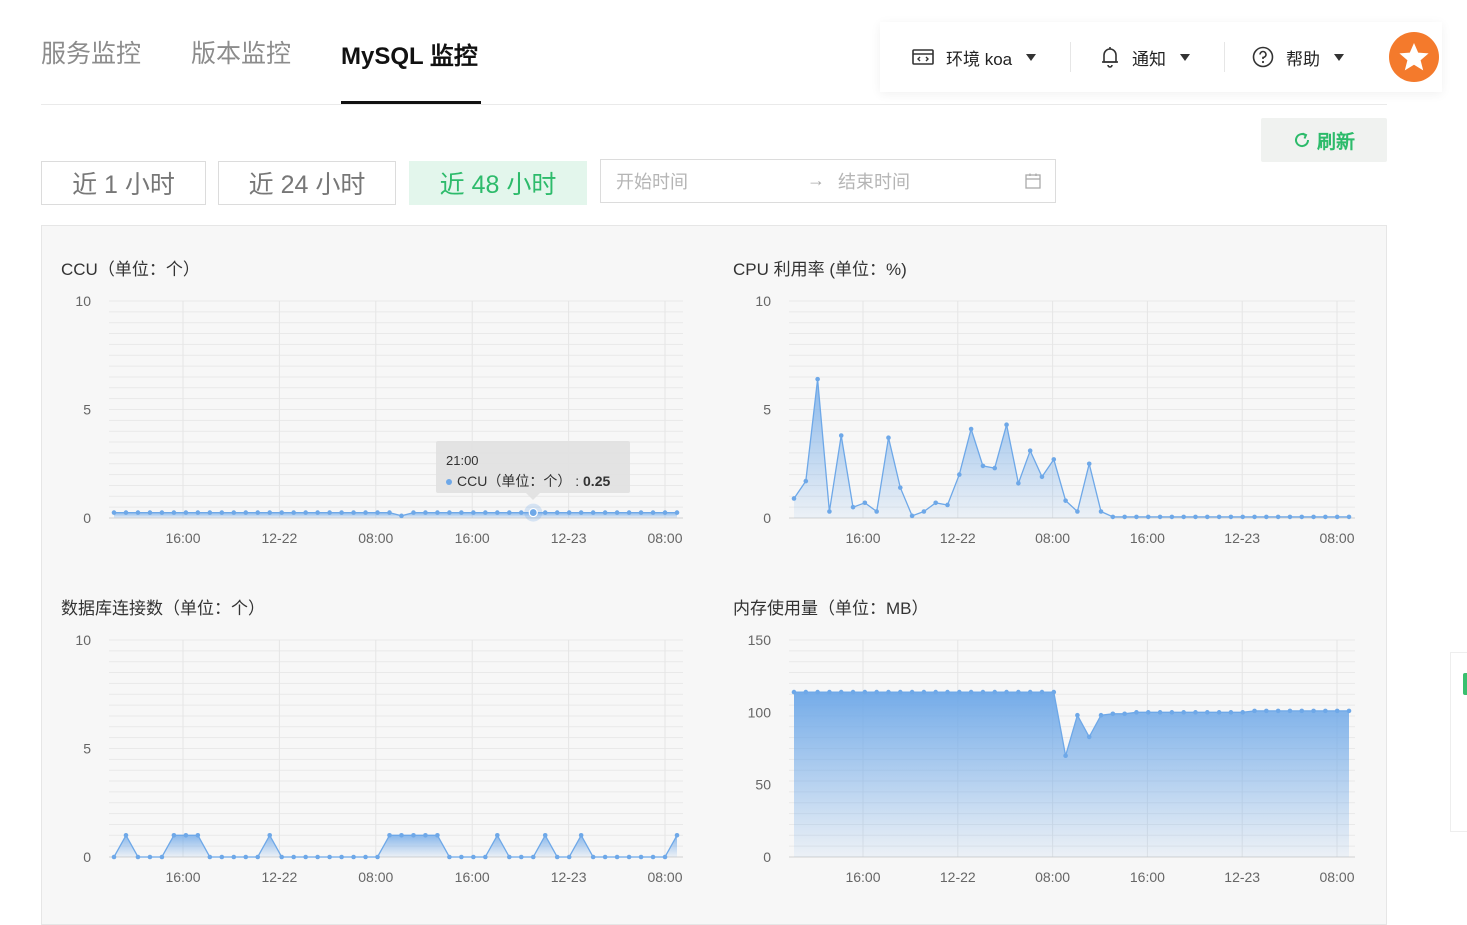  What do you see at coordinates (163, 608) in the screenshot?
I see `chart-title: 数据库连接数（单位：个）` at bounding box center [163, 608].